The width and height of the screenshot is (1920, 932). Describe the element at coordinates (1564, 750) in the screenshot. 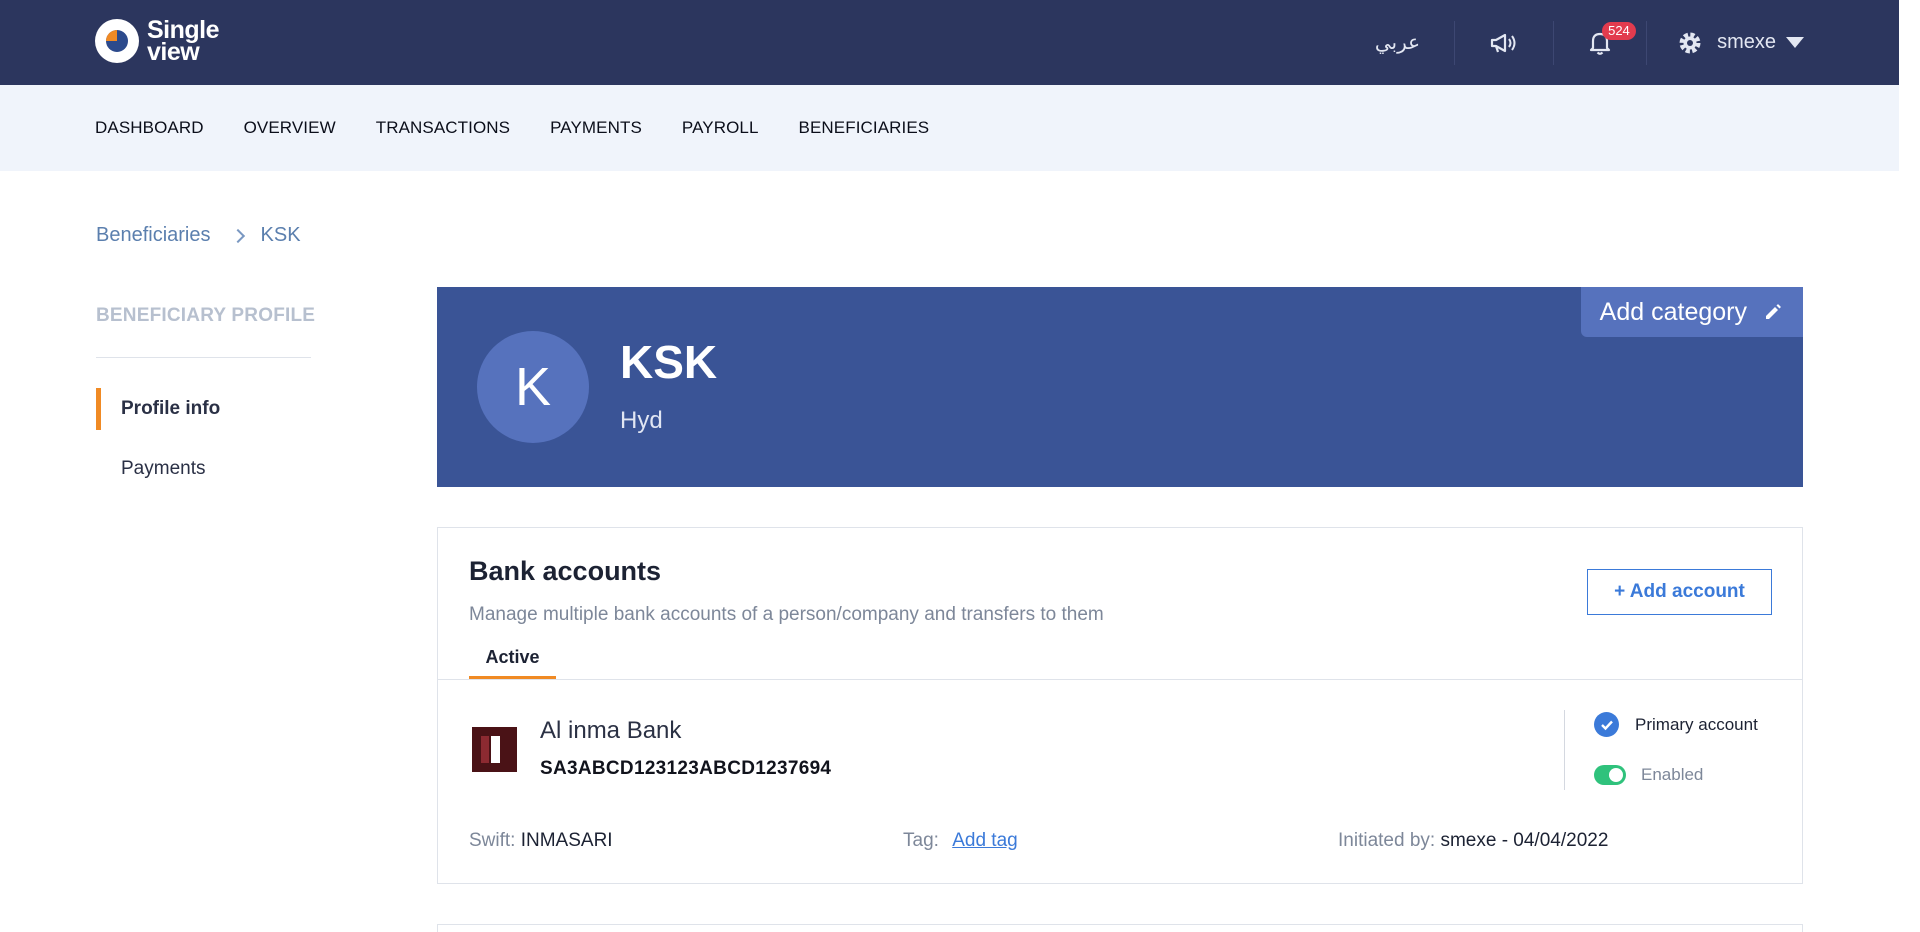

I see `account-status-divider` at that location.